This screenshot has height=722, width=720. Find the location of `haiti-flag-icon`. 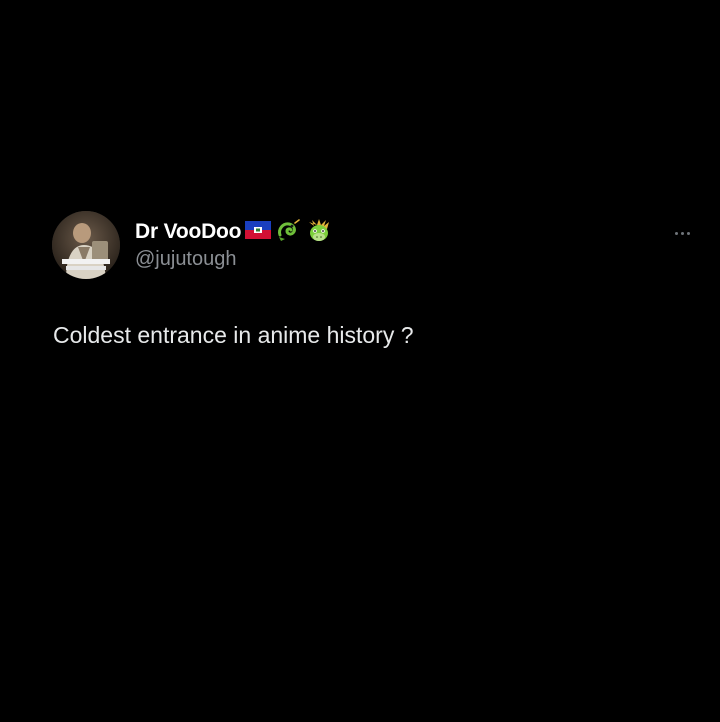

haiti-flag-icon is located at coordinates (258, 232).